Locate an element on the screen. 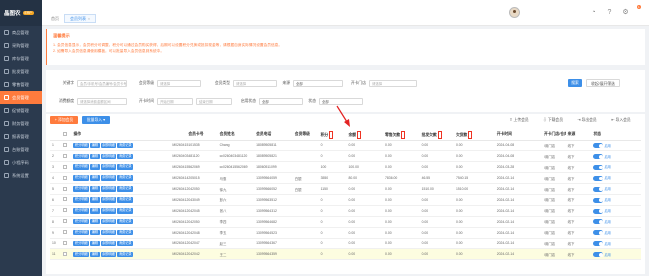  column-header: 会员电话 is located at coordinates (273, 135).